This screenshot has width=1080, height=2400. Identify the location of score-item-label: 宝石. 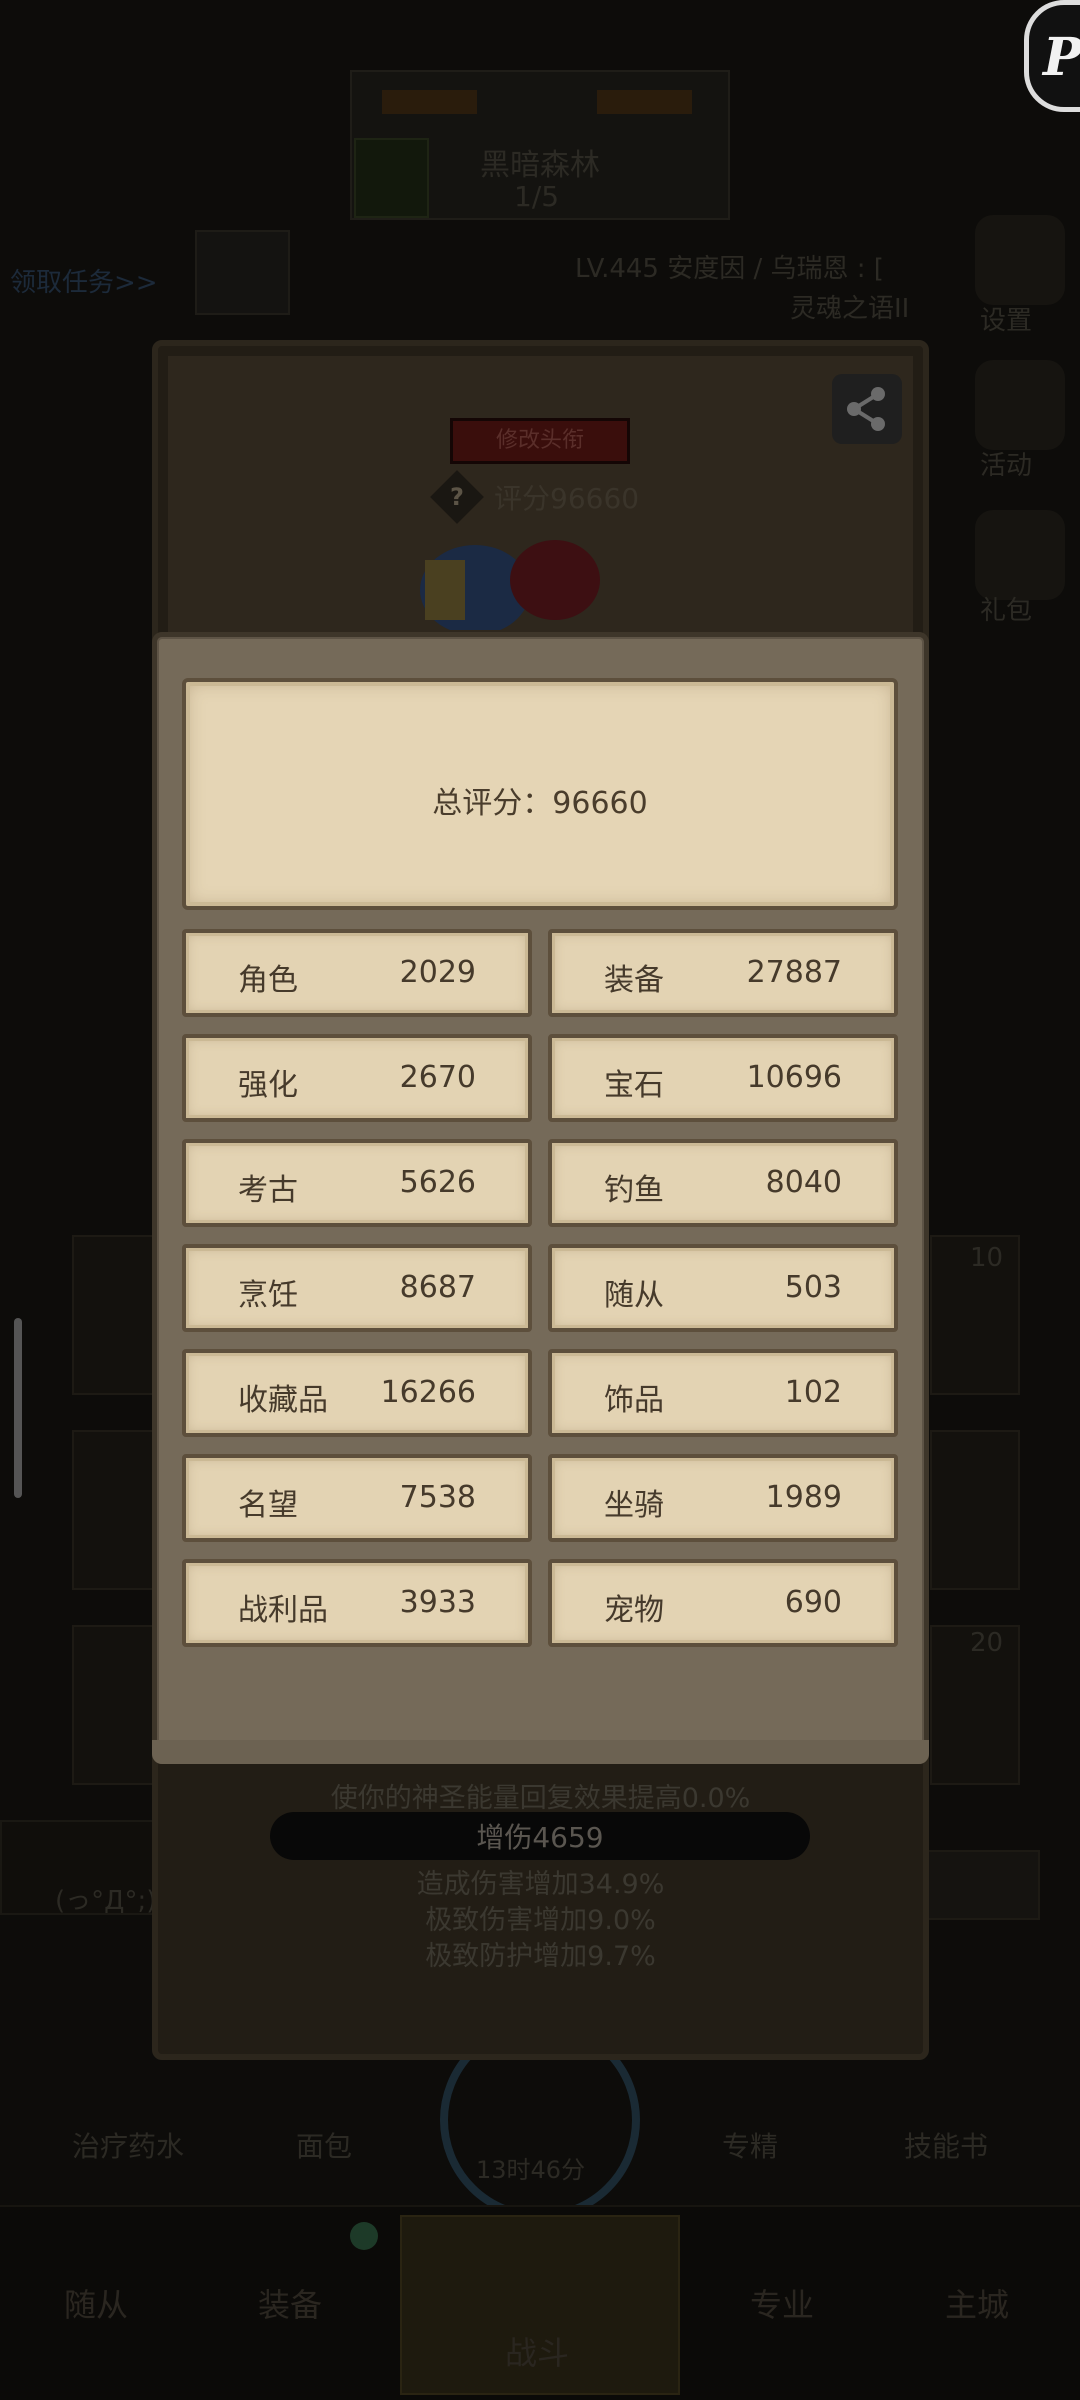
(634, 1085).